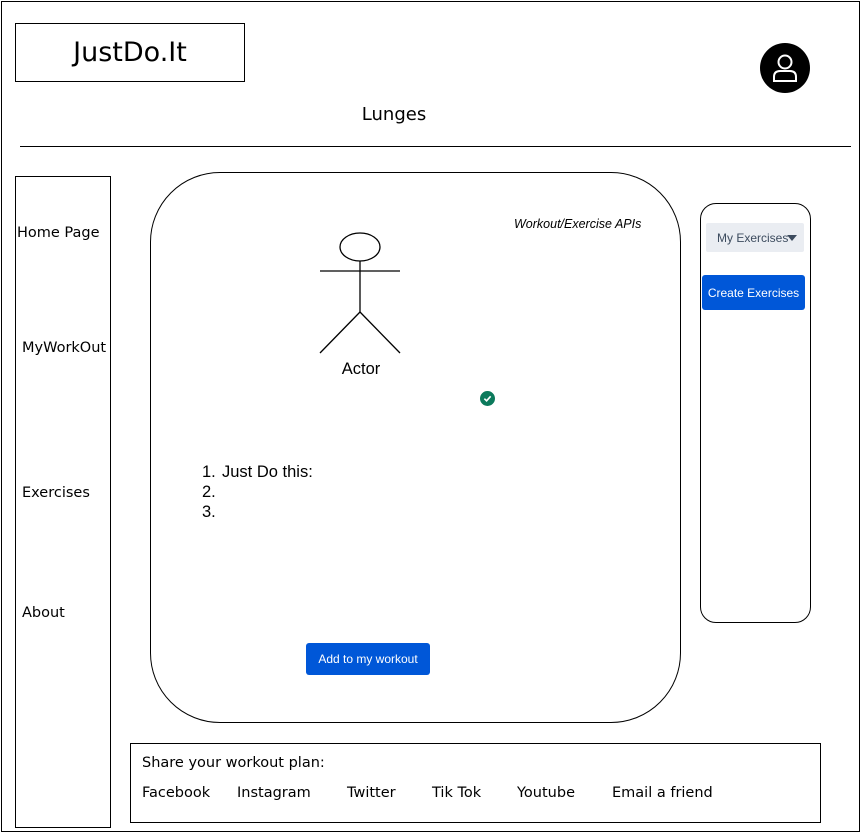  I want to click on share-link-facebook: Facebook, so click(176, 793).